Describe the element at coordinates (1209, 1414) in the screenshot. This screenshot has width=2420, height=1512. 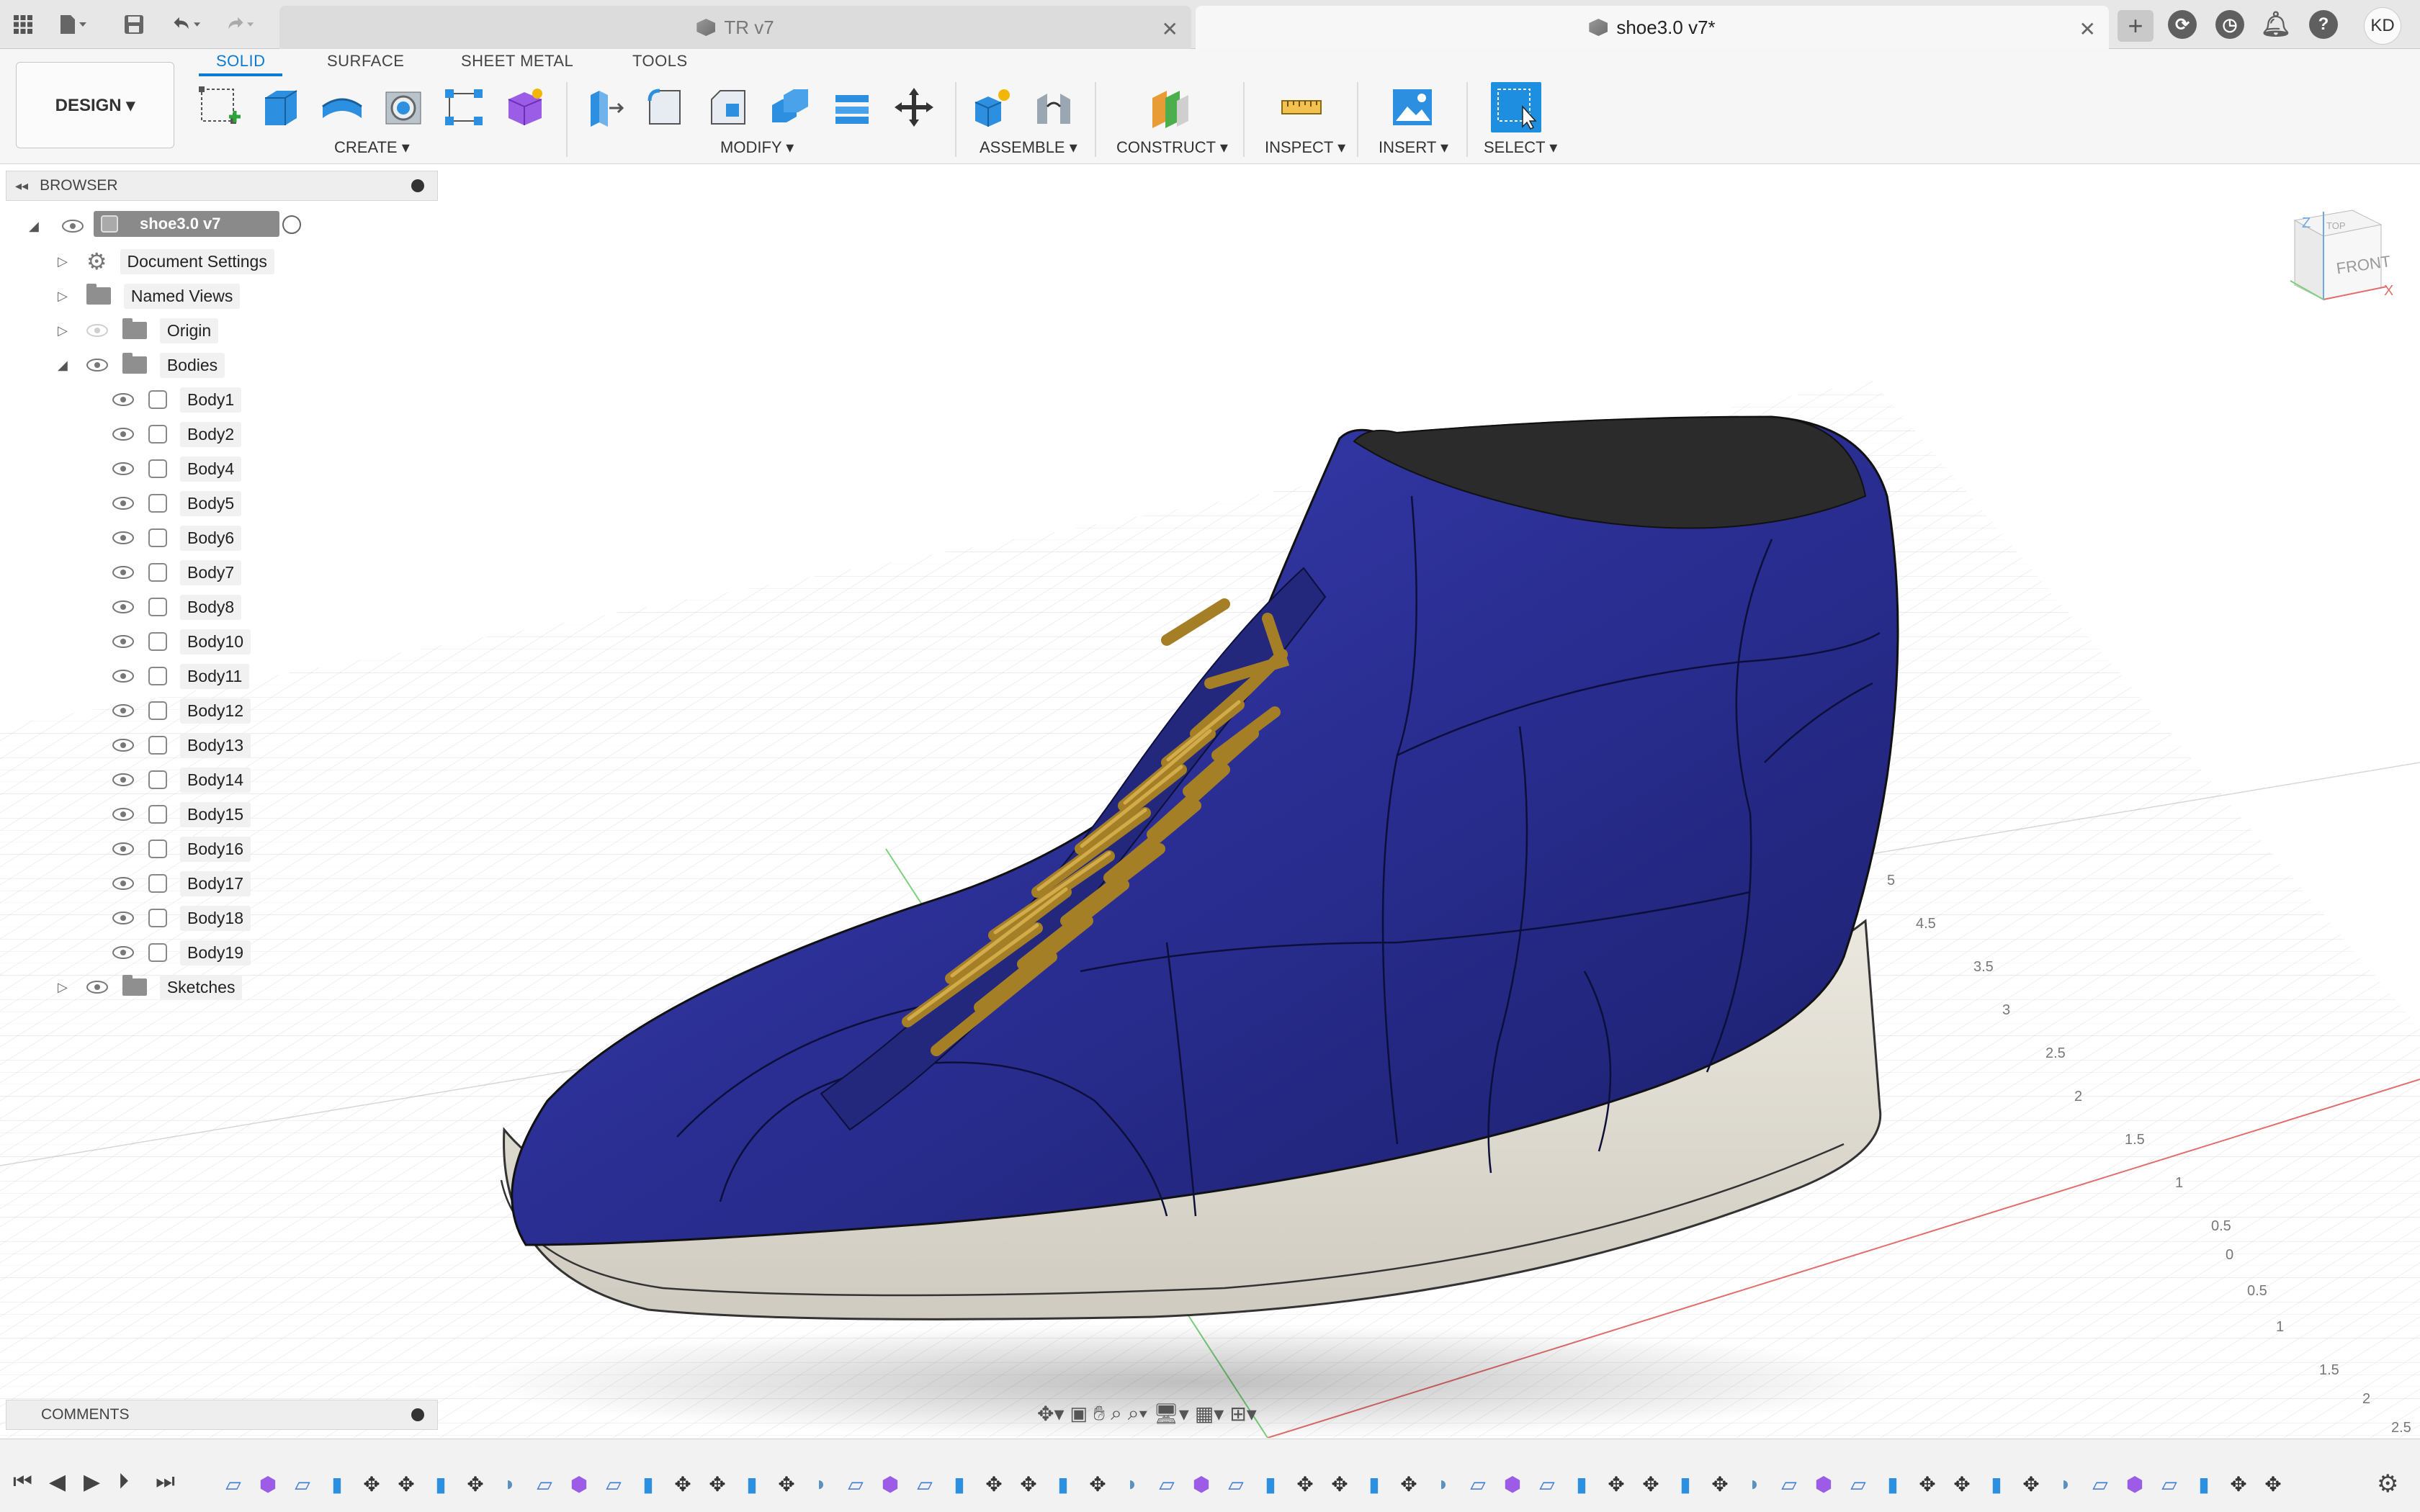
I see `grid-settings-icon: ▦▾` at that location.